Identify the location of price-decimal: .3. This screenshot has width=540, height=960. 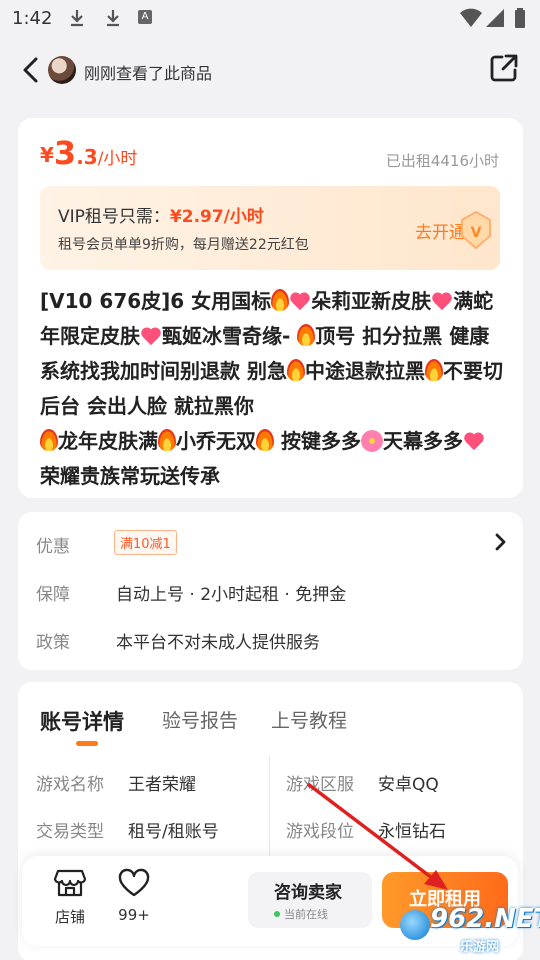
(87, 157).